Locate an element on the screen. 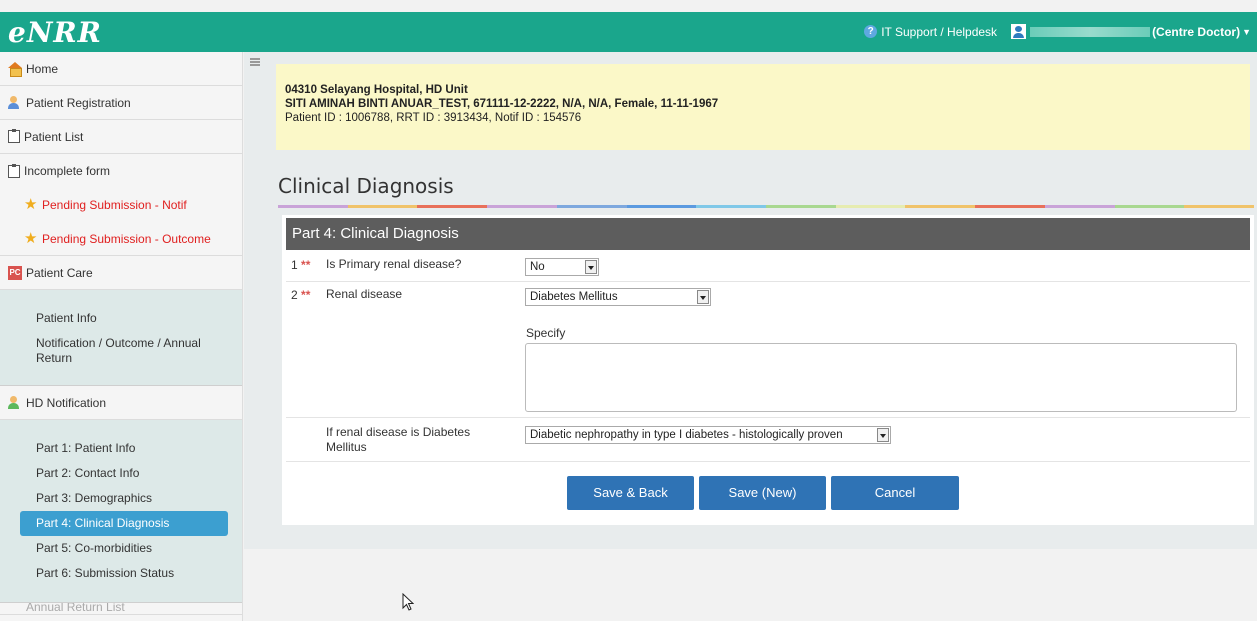 This screenshot has height=621, width=1257. cancel-button: Cancel is located at coordinates (895, 493).